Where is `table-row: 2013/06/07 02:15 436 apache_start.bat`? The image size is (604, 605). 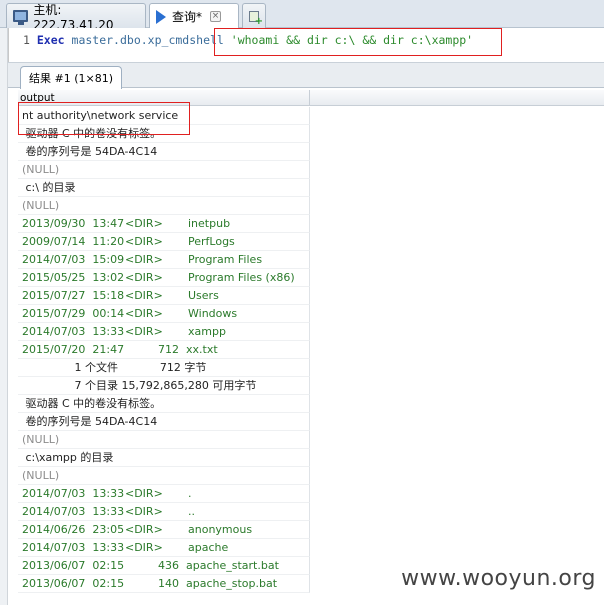 table-row: 2013/06/07 02:15 436 apache_start.bat is located at coordinates (164, 566).